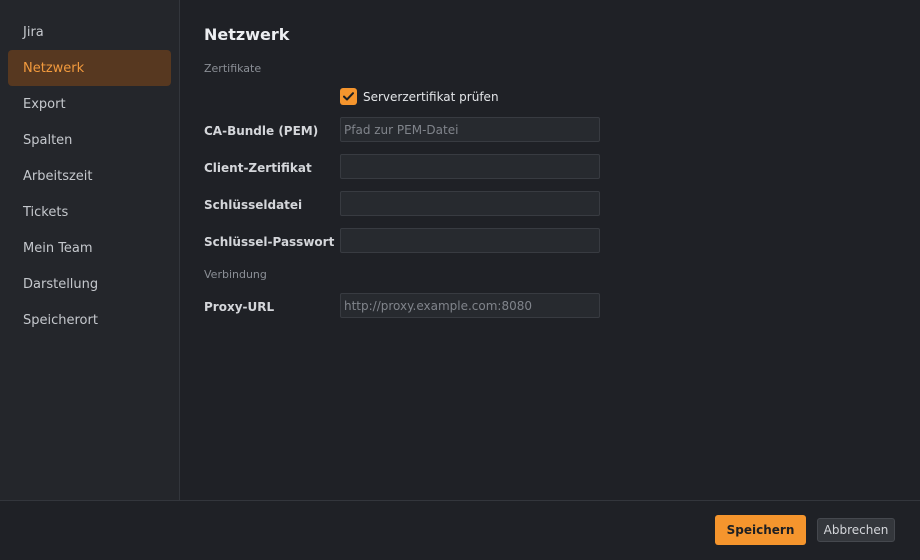  What do you see at coordinates (89, 140) in the screenshot?
I see `sidebar-item-spalten: Spalten` at bounding box center [89, 140].